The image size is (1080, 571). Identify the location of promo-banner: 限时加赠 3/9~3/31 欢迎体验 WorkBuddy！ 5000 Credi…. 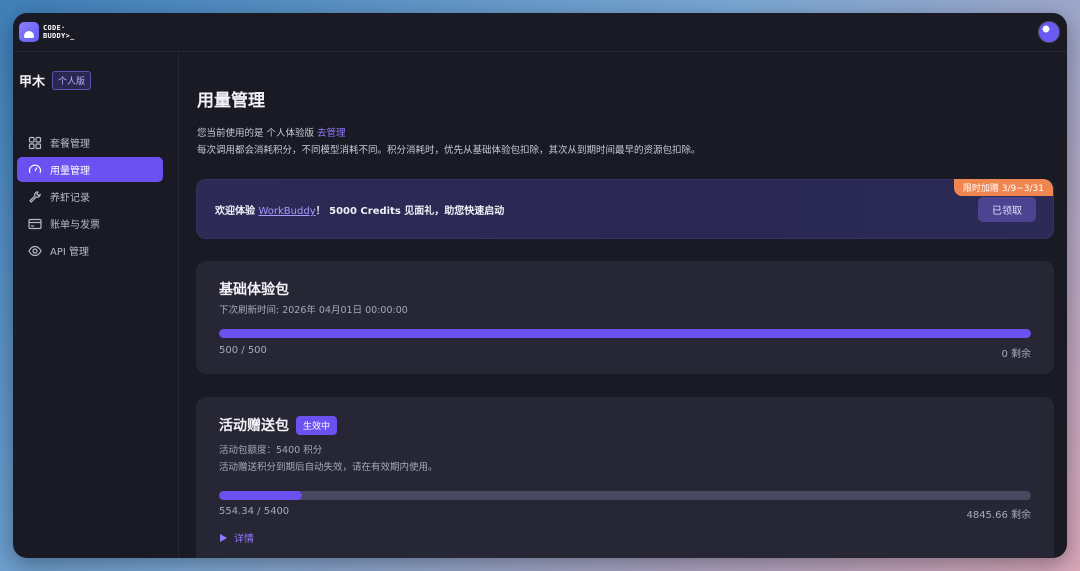
(625, 209).